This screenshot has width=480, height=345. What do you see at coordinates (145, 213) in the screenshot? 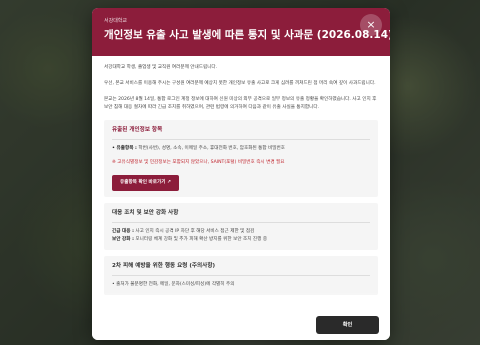
I see `section-title: 대응 조치 및 보안 강화 사항` at bounding box center [145, 213].